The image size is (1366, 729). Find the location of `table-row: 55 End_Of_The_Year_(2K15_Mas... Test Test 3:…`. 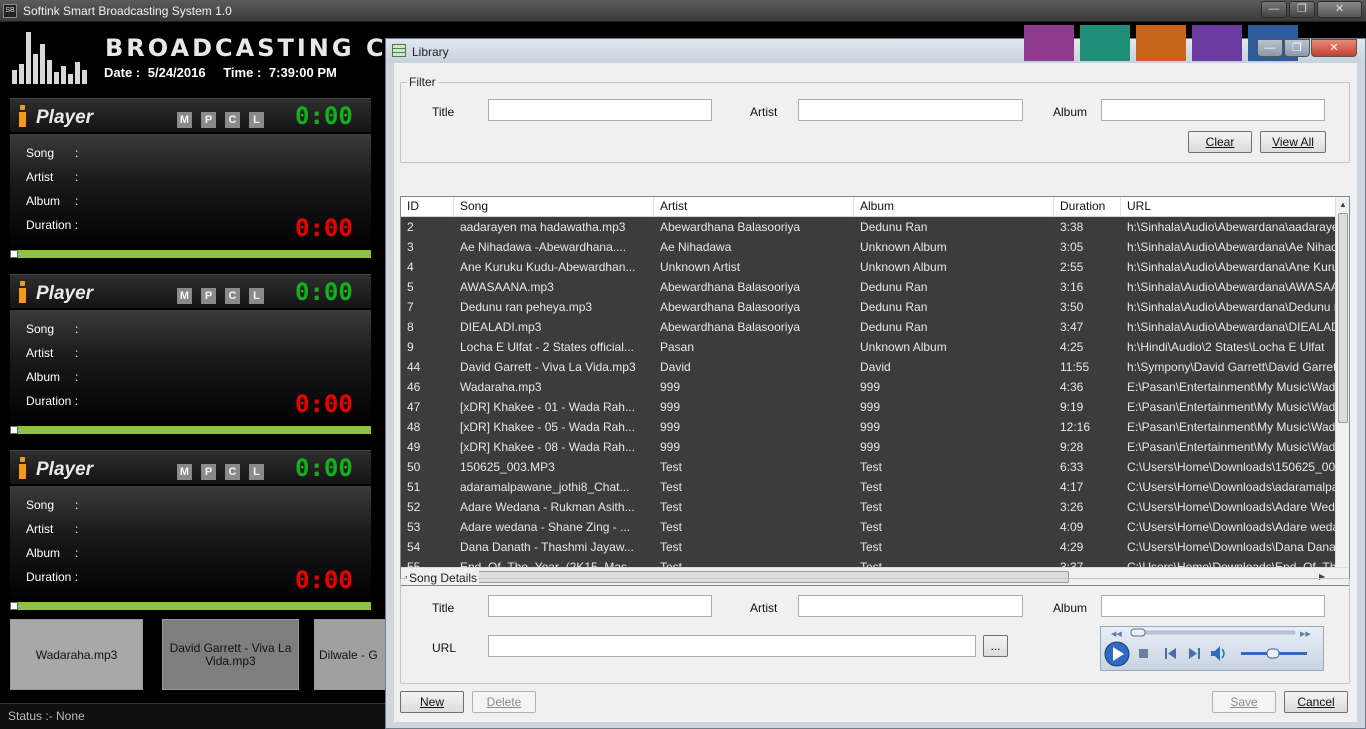

table-row: 55 End_Of_The_Year_(2K15_Mas... Test Test 3:… is located at coordinates (868, 562).